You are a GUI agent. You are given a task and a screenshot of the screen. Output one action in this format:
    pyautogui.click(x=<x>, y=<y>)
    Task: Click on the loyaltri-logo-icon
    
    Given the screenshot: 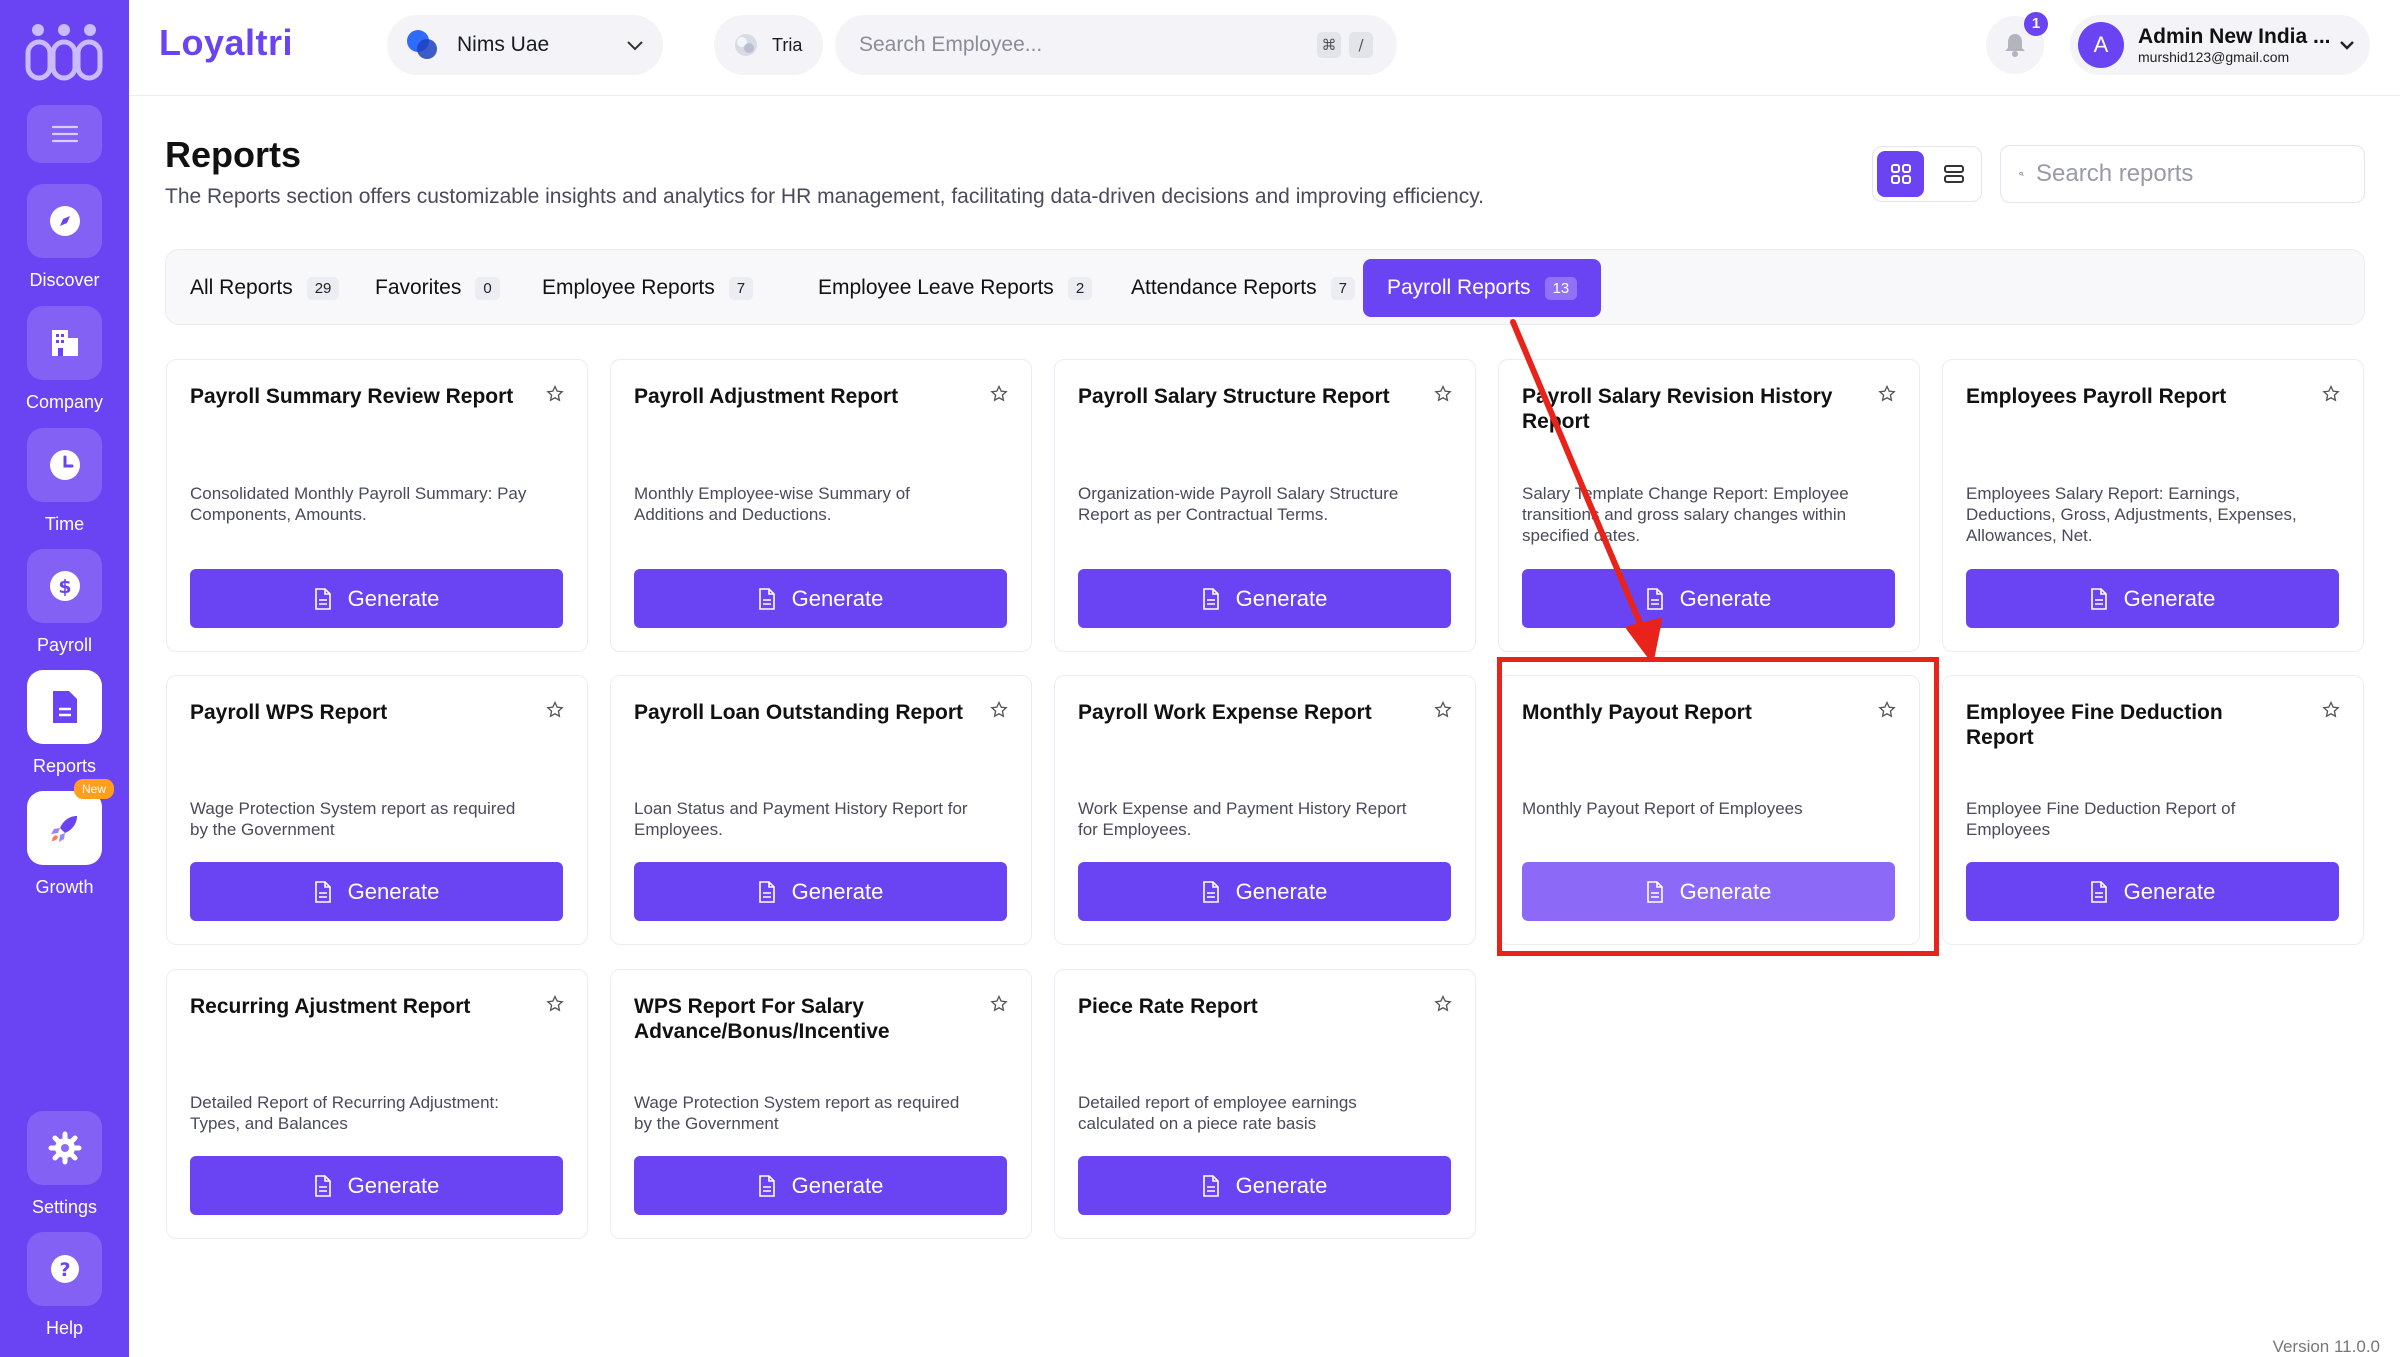 What is the action you would take?
    pyautogui.click(x=64, y=52)
    